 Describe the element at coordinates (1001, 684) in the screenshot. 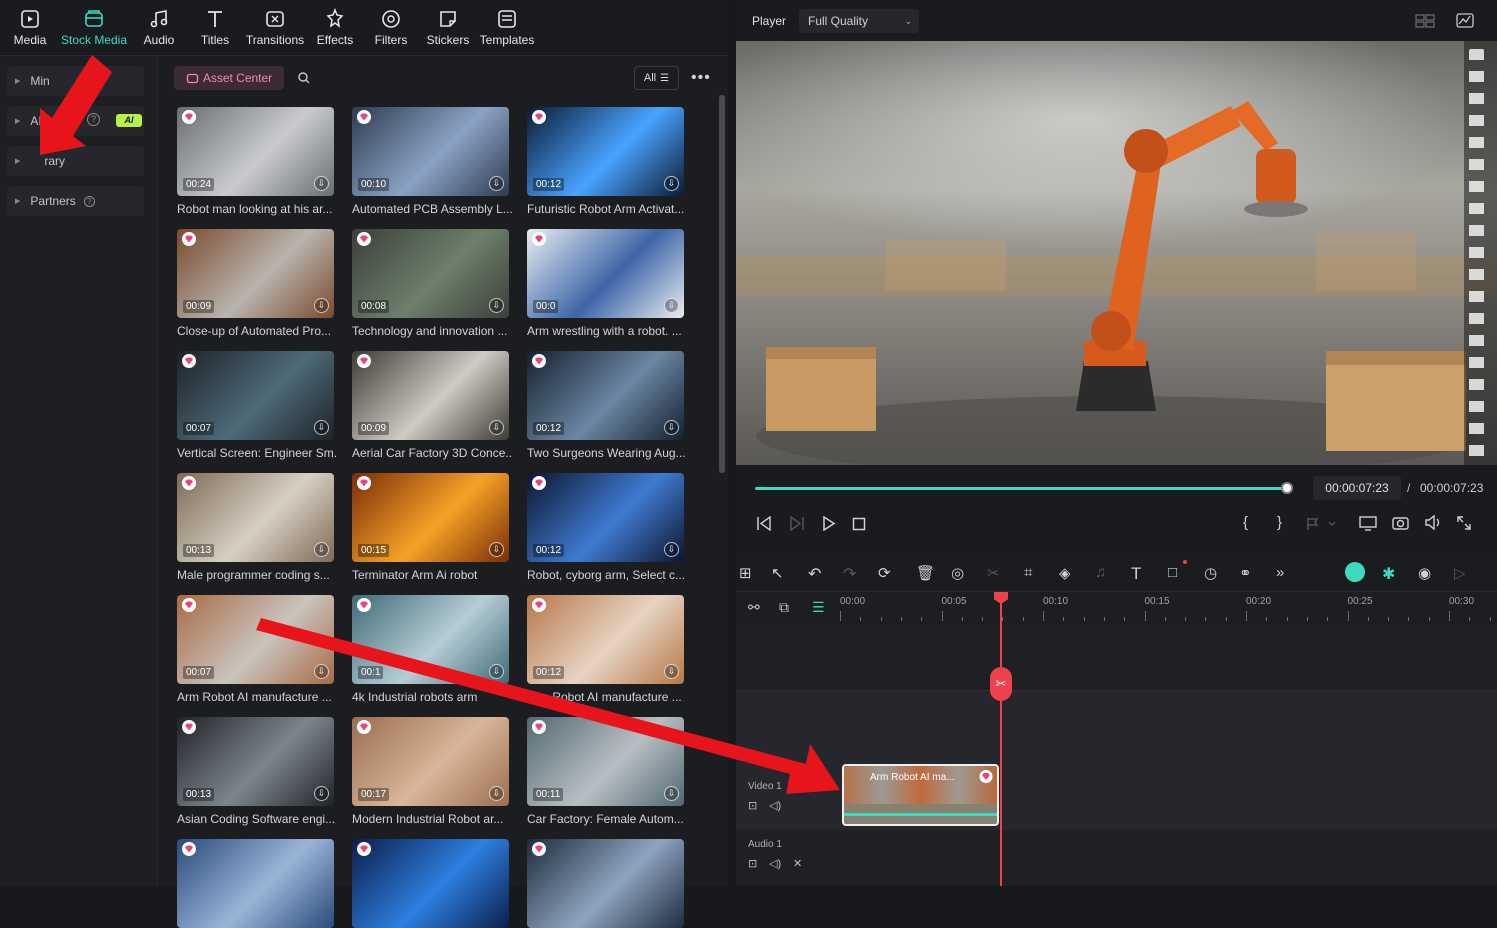

I see `split-scissors-icon: ✂` at that location.